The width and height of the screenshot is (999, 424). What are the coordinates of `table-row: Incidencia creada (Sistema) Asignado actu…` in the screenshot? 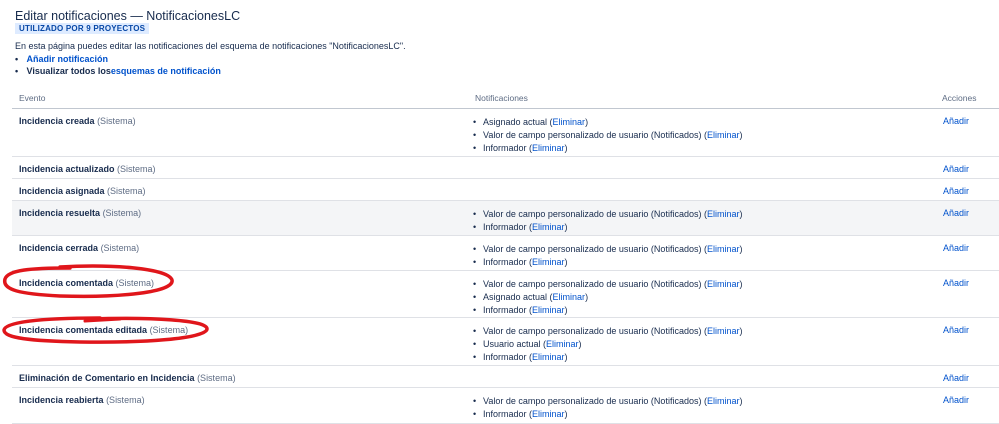 It's located at (505, 133).